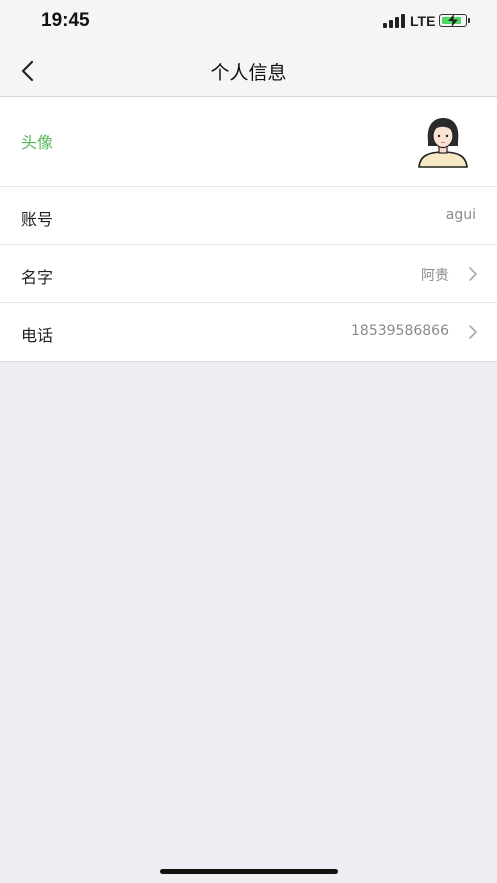 The height and width of the screenshot is (883, 497). Describe the element at coordinates (453, 20) in the screenshot. I see `charging-bolt-icon` at that location.